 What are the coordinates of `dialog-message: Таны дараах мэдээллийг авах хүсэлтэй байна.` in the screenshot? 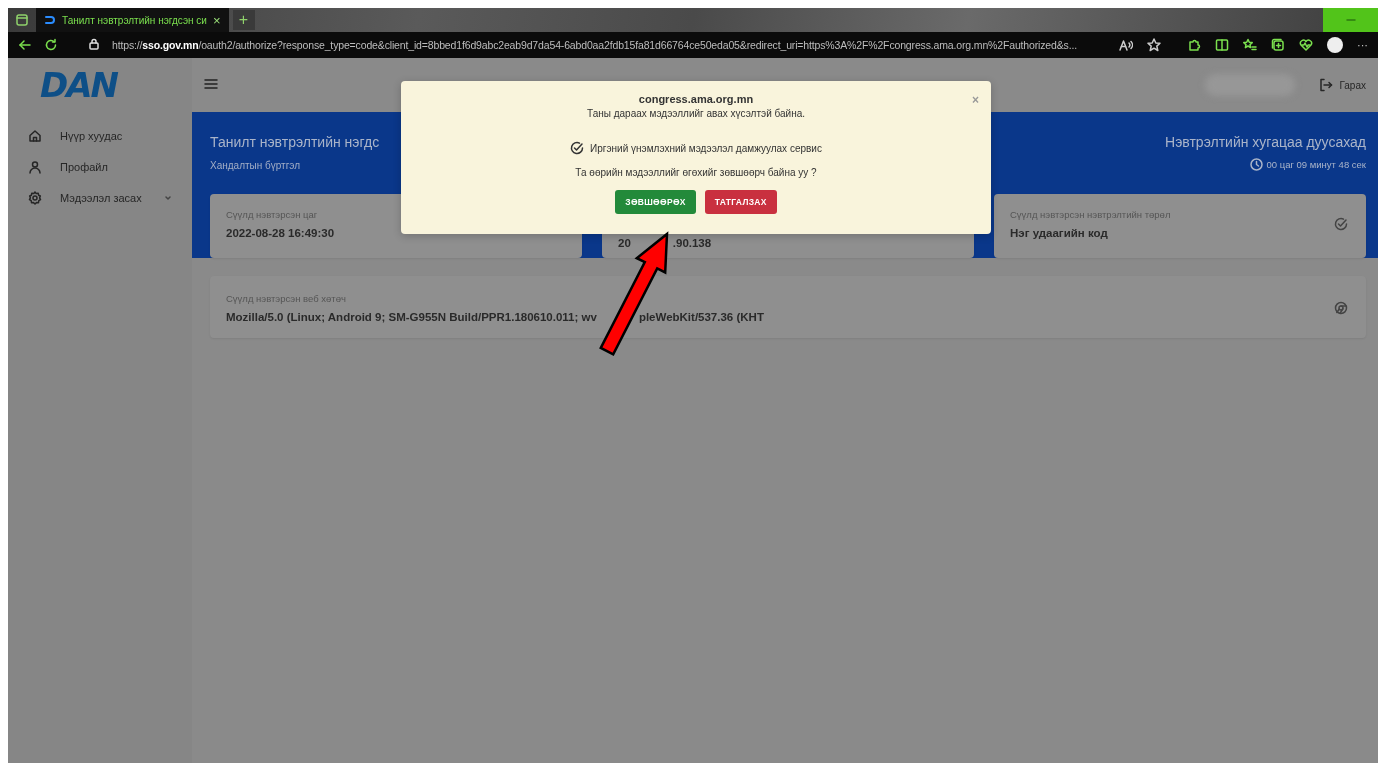 It's located at (696, 113).